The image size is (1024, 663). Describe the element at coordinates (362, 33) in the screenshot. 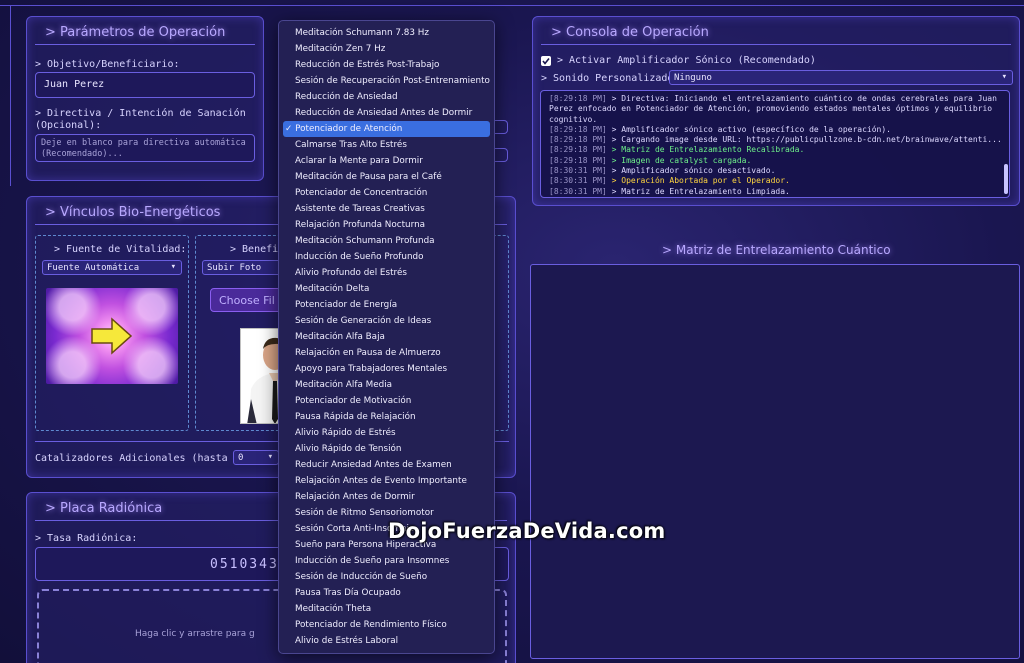

I see `dropdown-option-label: Meditación Schumann 7.83 Hz` at that location.